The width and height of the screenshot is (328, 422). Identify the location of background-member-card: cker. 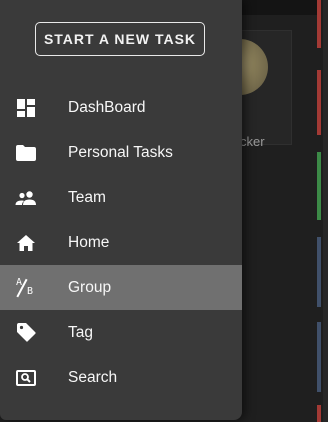
(252, 89).